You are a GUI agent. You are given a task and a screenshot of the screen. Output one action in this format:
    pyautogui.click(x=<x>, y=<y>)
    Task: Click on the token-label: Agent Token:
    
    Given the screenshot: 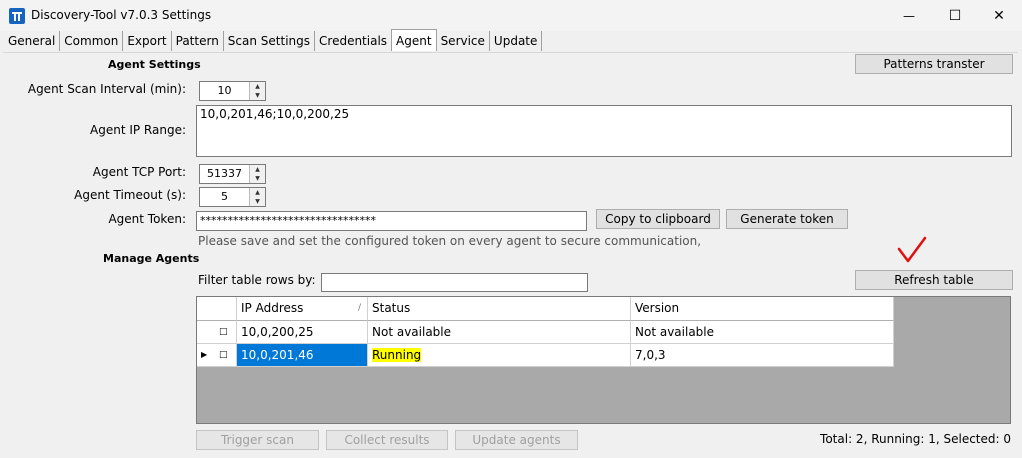 What is the action you would take?
    pyautogui.click(x=147, y=219)
    